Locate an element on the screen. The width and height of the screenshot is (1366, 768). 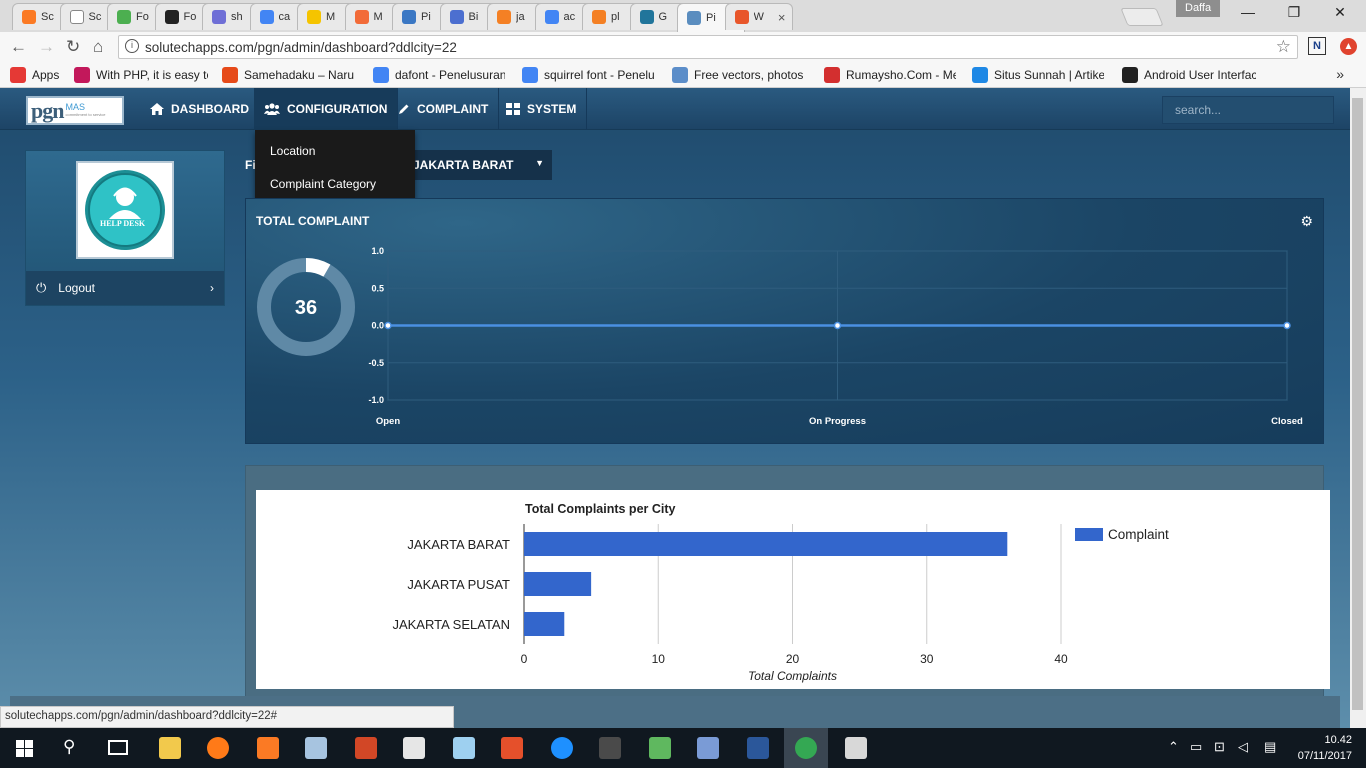
sublime-icon is located at coordinates (610, 748).